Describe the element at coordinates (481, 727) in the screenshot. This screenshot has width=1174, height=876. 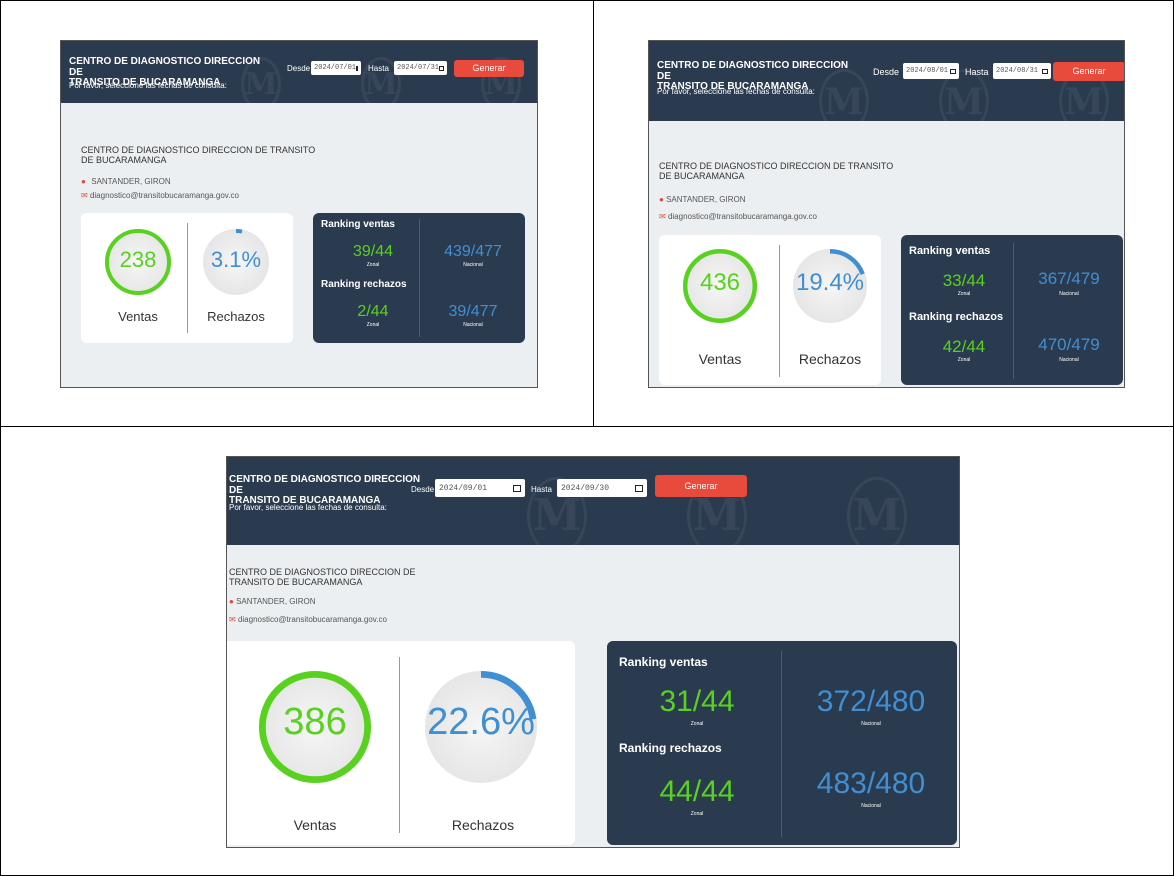
I see `rechazos-gauge: 22.6%` at that location.